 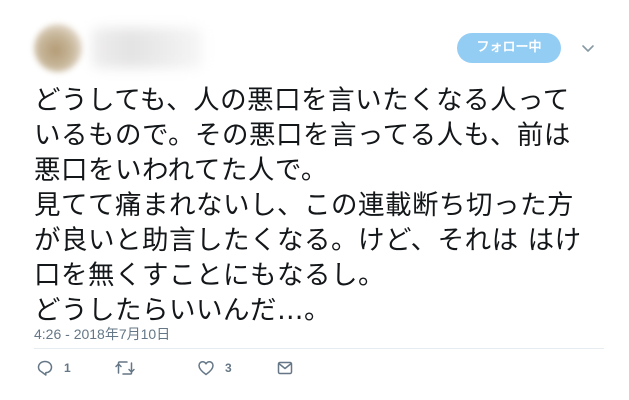 What do you see at coordinates (302, 135) in the screenshot?
I see `tweet-text-line: いるもので。その悪口を言ってる人も、前は` at bounding box center [302, 135].